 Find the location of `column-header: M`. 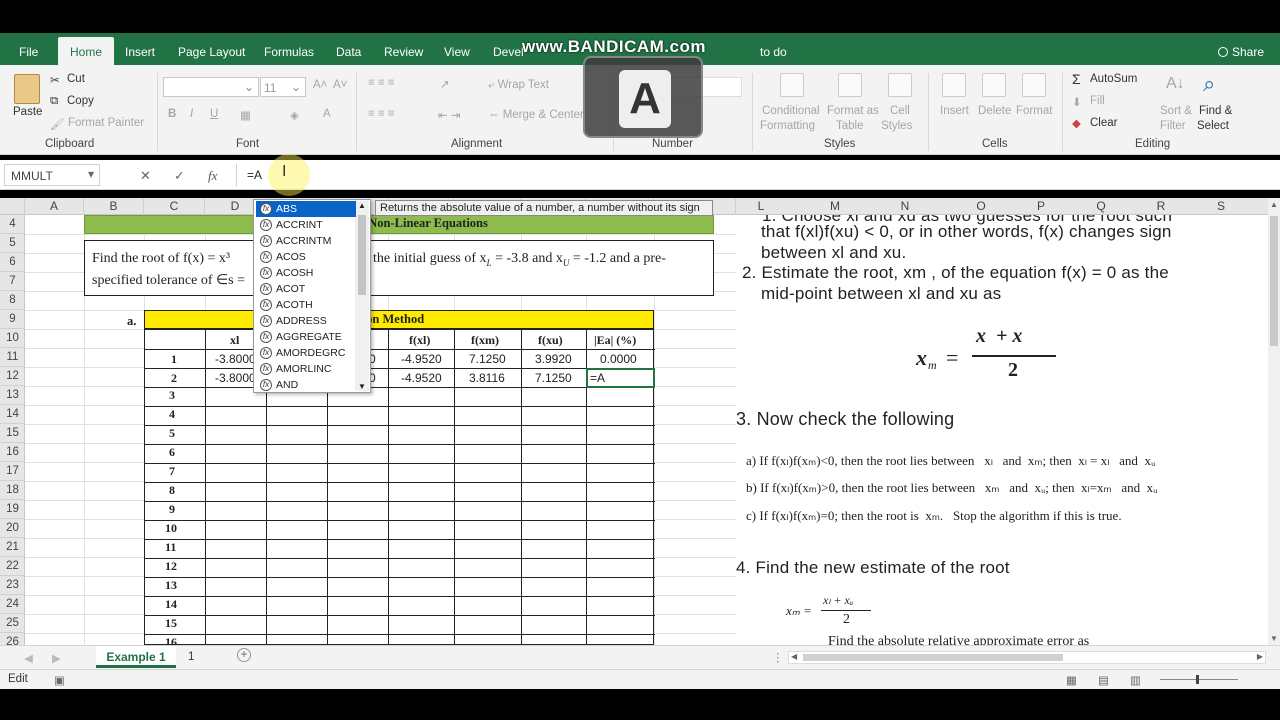

column-header: M is located at coordinates (835, 206).